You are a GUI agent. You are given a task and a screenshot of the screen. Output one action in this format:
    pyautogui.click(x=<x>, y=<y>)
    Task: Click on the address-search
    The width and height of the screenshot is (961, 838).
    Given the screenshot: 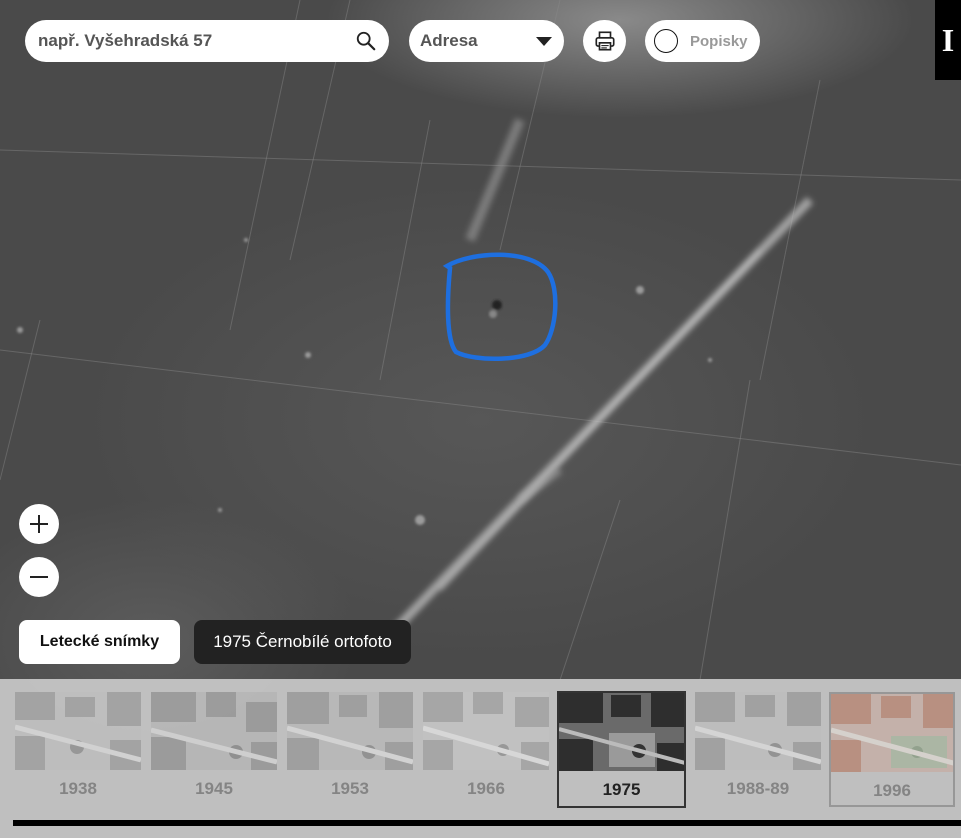 What is the action you would take?
    pyautogui.click(x=207, y=41)
    